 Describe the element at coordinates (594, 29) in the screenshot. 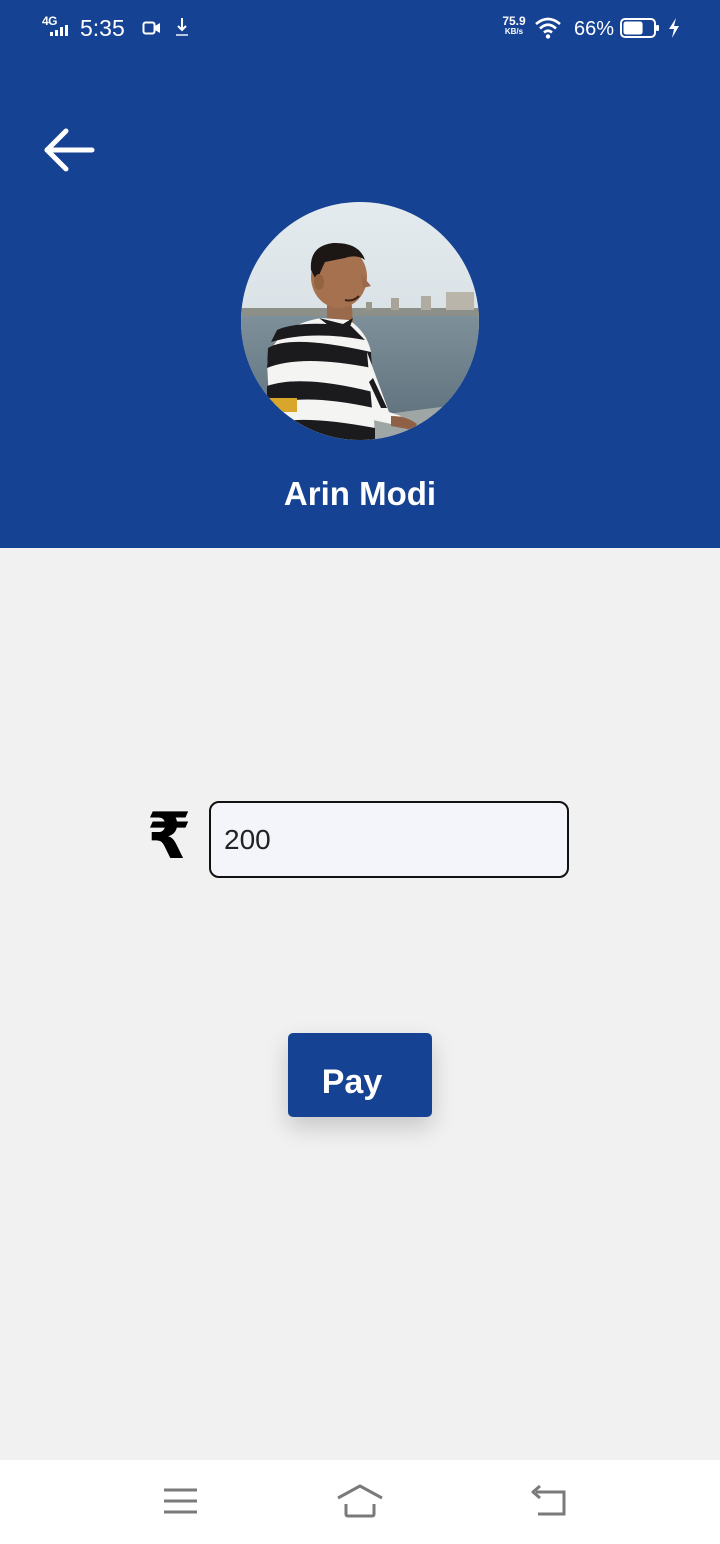

I see `battery-percent: 66%` at that location.